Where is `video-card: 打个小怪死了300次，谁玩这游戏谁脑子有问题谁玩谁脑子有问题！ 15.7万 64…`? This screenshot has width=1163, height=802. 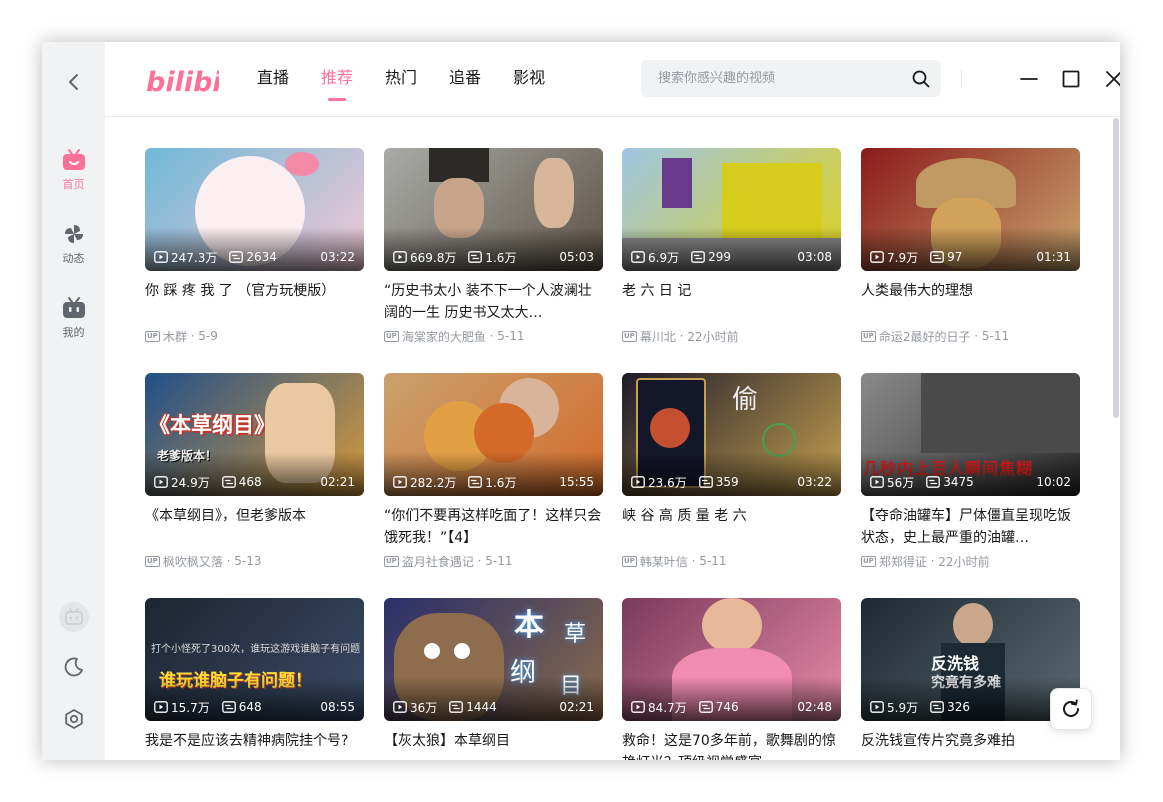
video-card: 打个小怪死了300次，谁玩这游戏谁脑子有问题谁玩谁脑子有问题！ 15.7万 64… is located at coordinates (254, 679).